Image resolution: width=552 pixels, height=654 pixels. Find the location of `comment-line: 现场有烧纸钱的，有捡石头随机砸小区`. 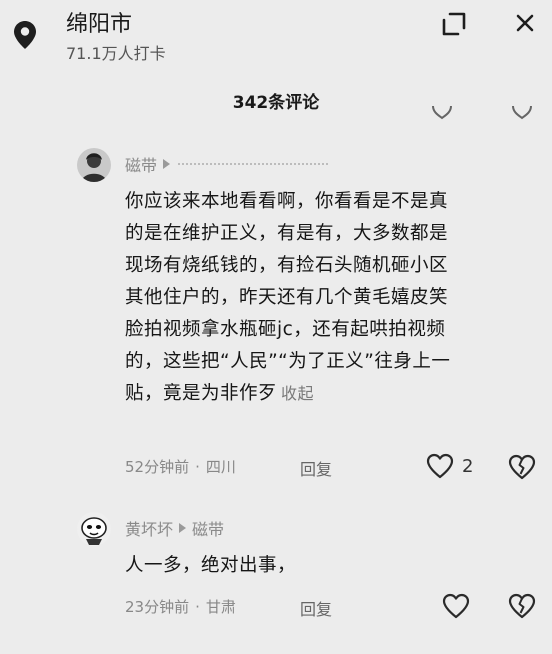

comment-line: 现场有烧纸钱的，有捡石头随机砸小区 is located at coordinates (287, 265).